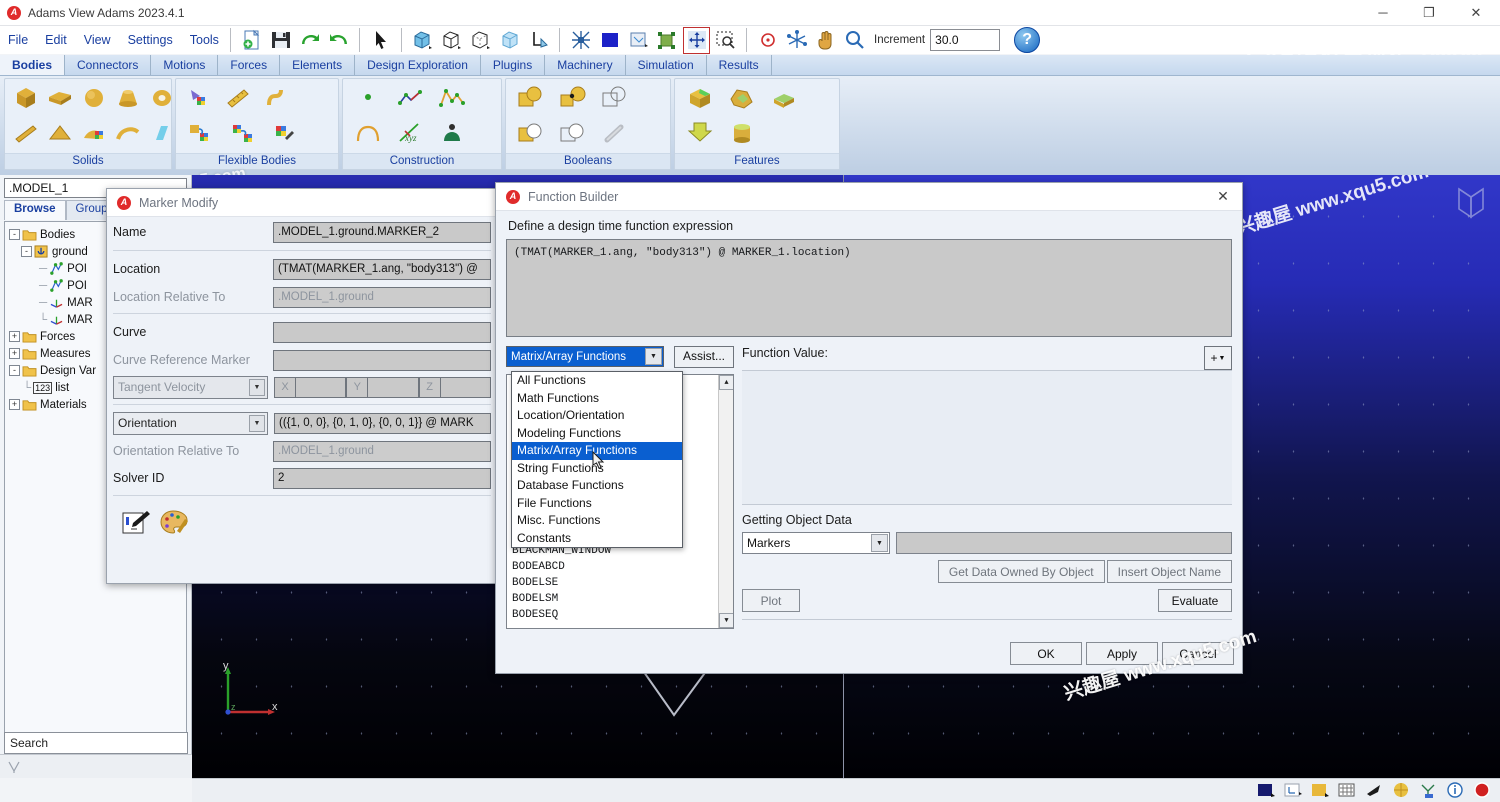 Image resolution: width=1500 pixels, height=802 pixels. I want to click on tab-design-exploration: Design Exploration, so click(418, 65).